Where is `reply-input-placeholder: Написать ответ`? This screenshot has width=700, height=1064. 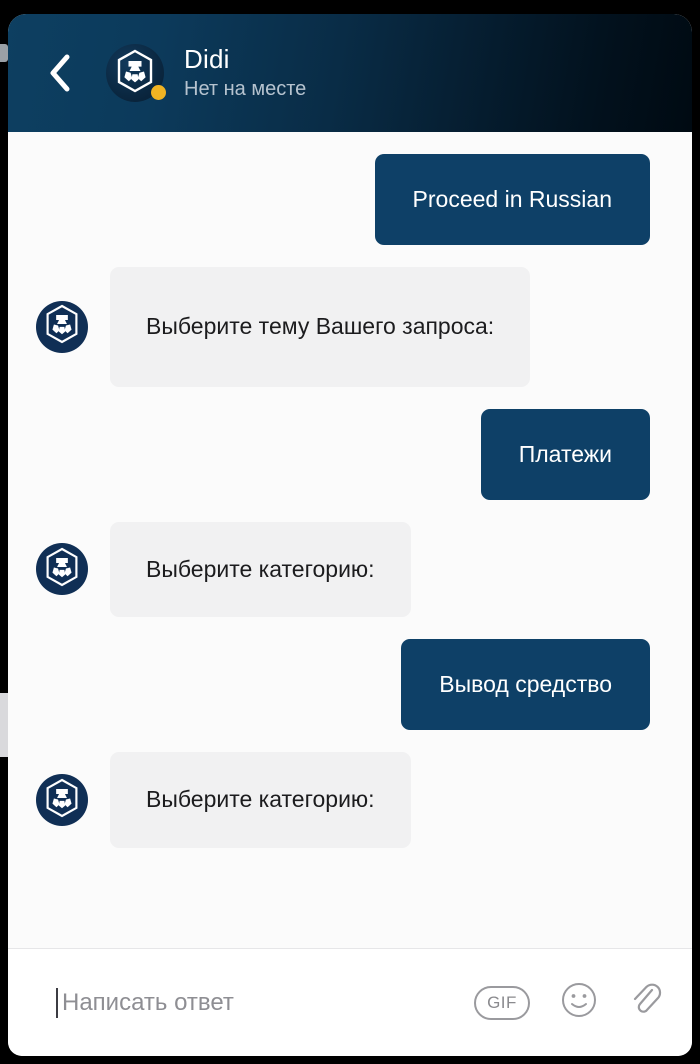 reply-input-placeholder: Написать ответ is located at coordinates (148, 1002).